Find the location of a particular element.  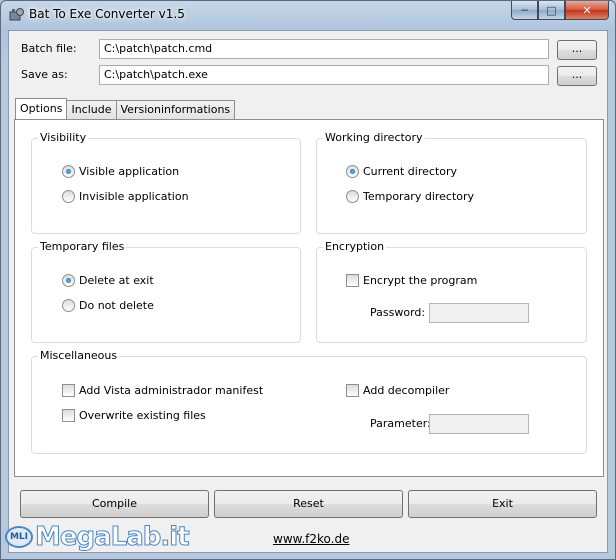

invisible-application-label: Invisible application is located at coordinates (134, 196).